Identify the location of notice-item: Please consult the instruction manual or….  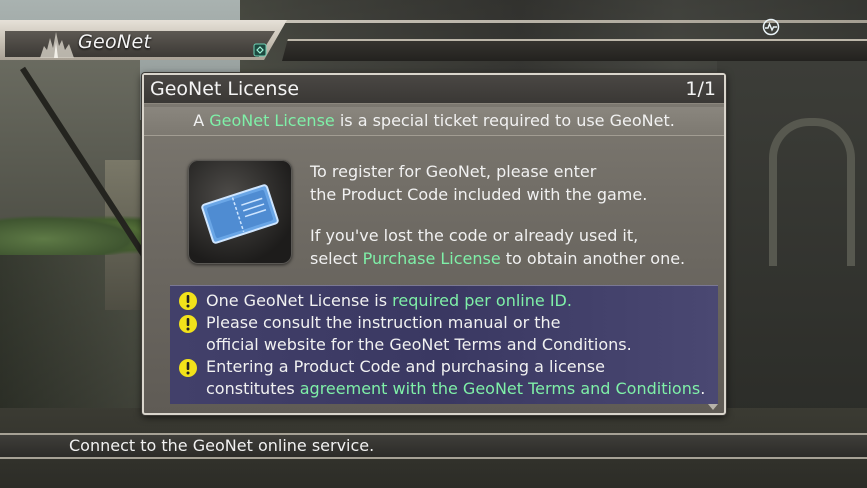
(419, 333).